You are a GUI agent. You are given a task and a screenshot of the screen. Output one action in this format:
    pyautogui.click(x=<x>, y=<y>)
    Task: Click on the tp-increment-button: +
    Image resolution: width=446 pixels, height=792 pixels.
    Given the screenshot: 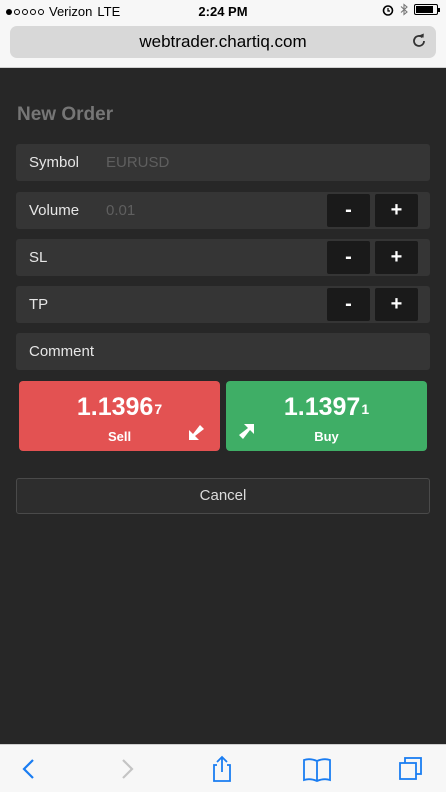 What is the action you would take?
    pyautogui.click(x=396, y=304)
    